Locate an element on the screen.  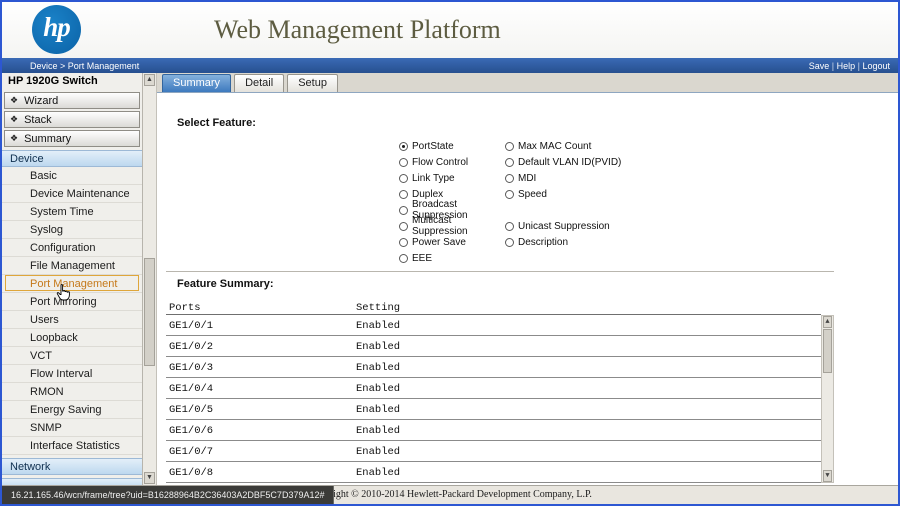
sidebar-item-vct: VCT is located at coordinates (72, 356).